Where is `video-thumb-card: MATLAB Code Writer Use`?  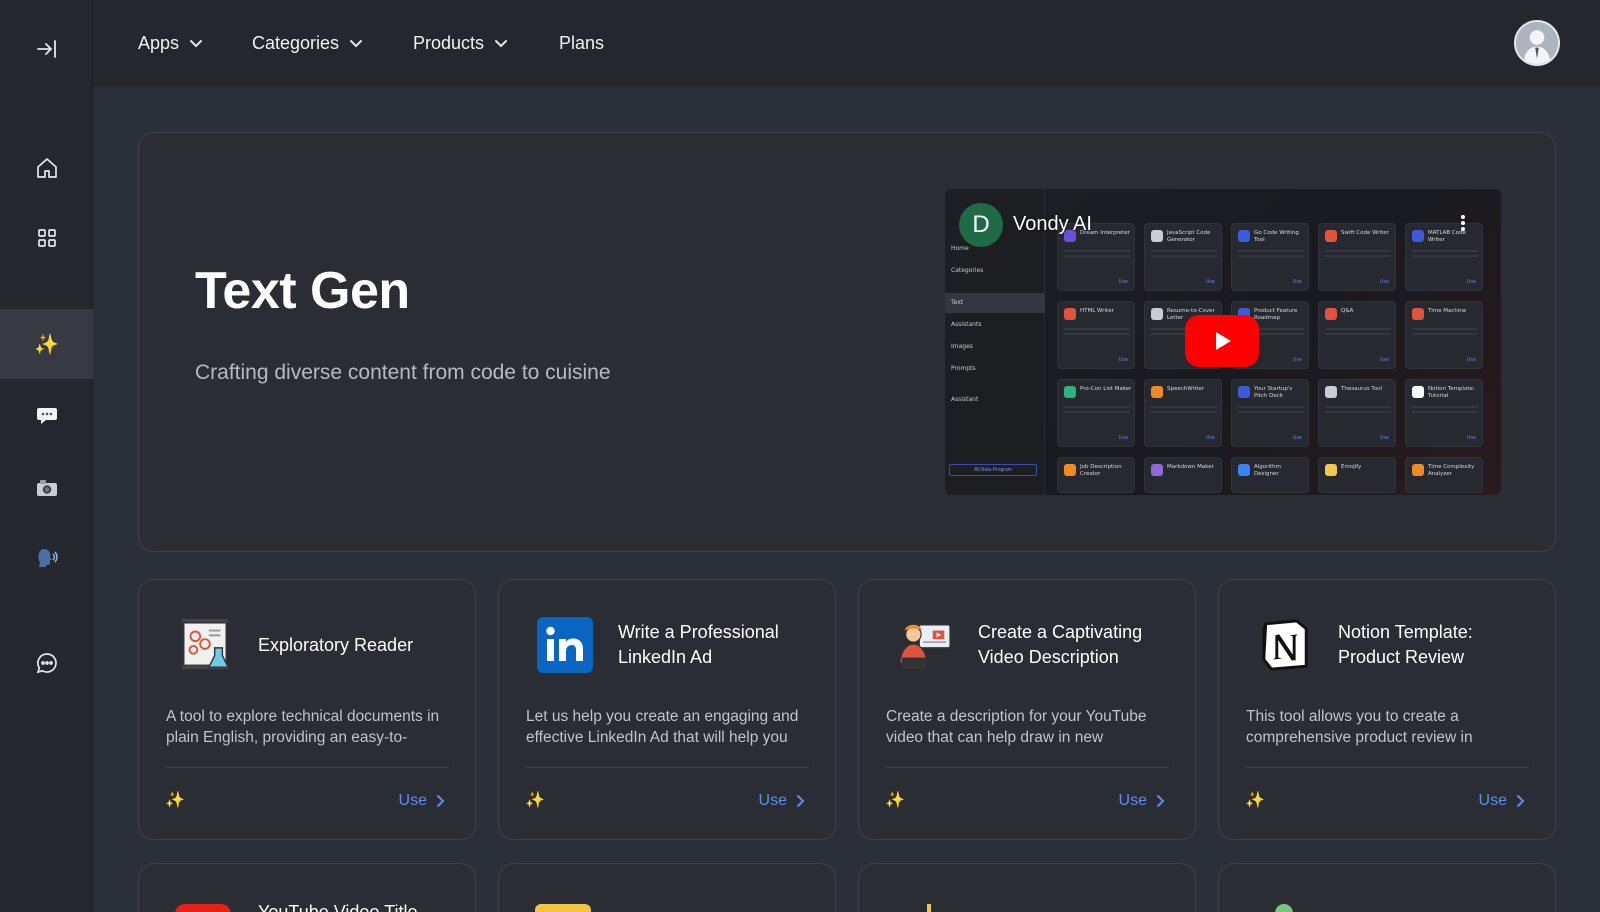
video-thumb-card: MATLAB Code Writer Use is located at coordinates (1444, 257).